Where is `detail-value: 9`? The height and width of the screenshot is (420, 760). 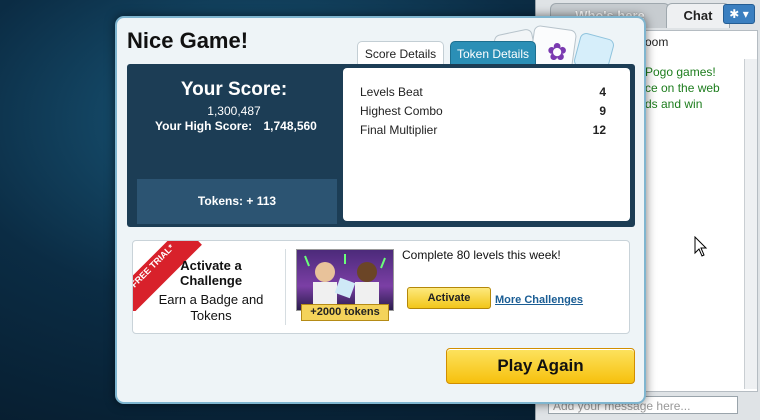
detail-value: 9 is located at coordinates (602, 111).